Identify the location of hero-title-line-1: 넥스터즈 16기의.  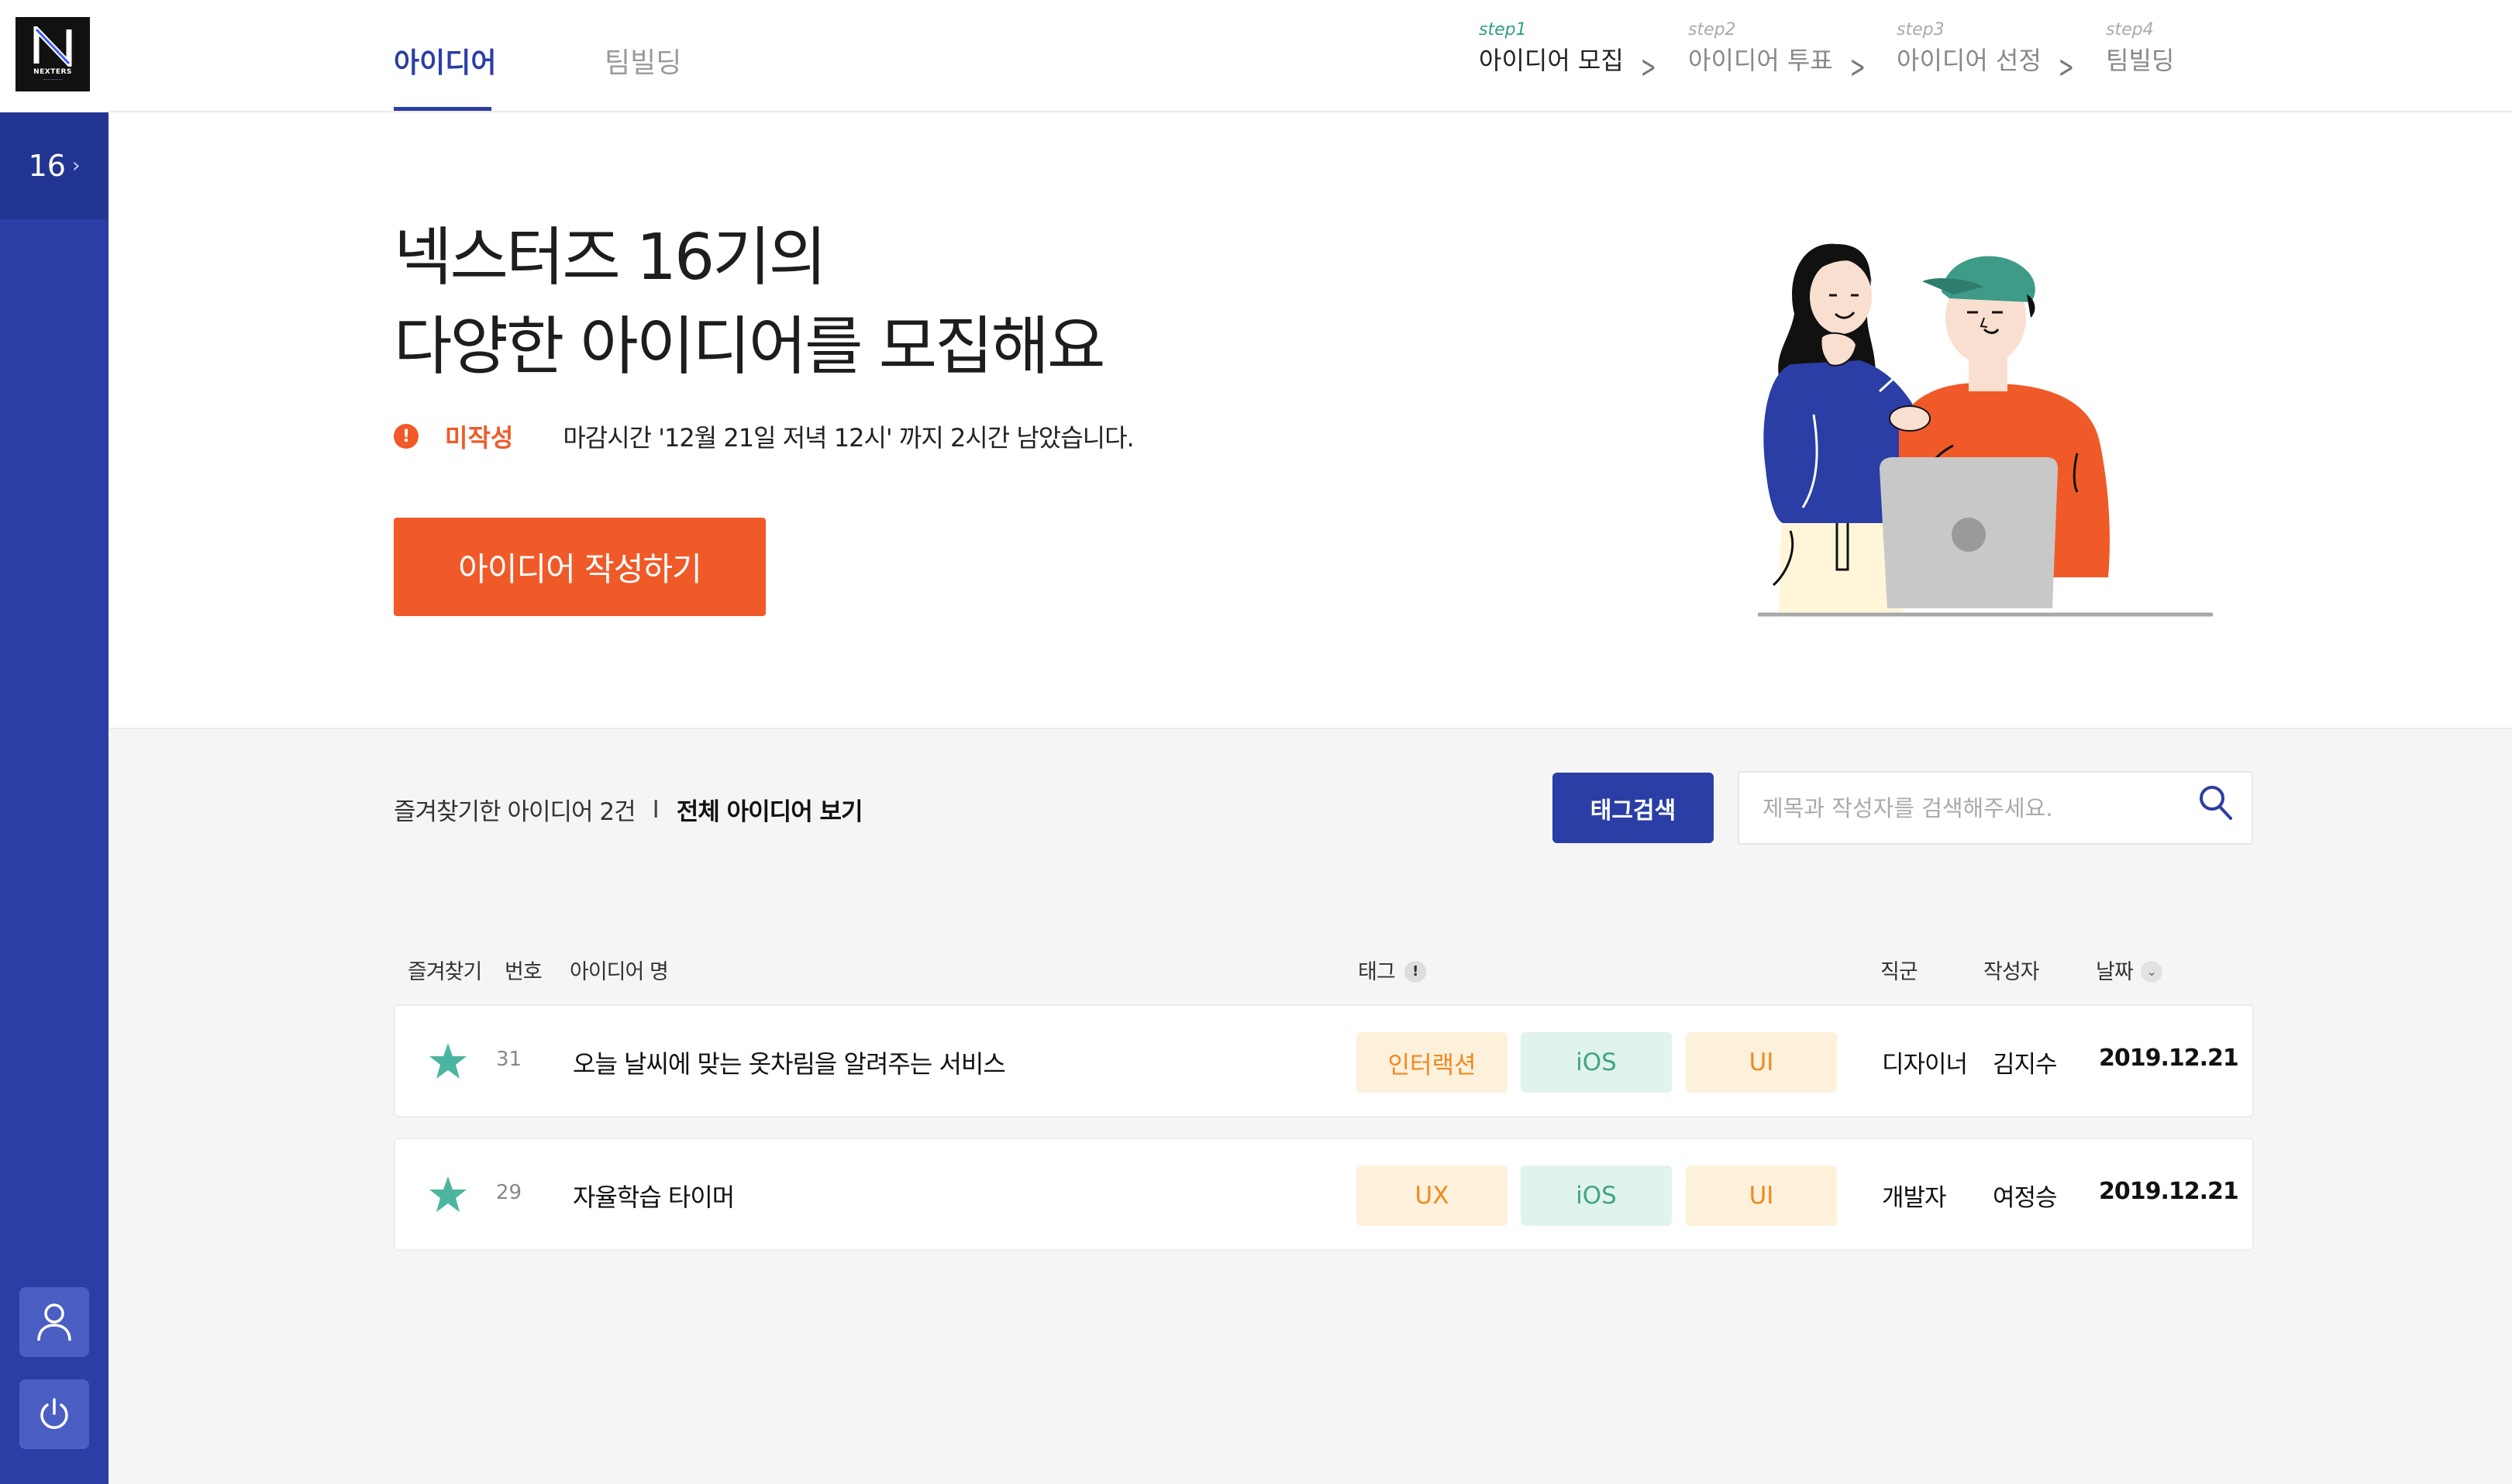
(610, 257).